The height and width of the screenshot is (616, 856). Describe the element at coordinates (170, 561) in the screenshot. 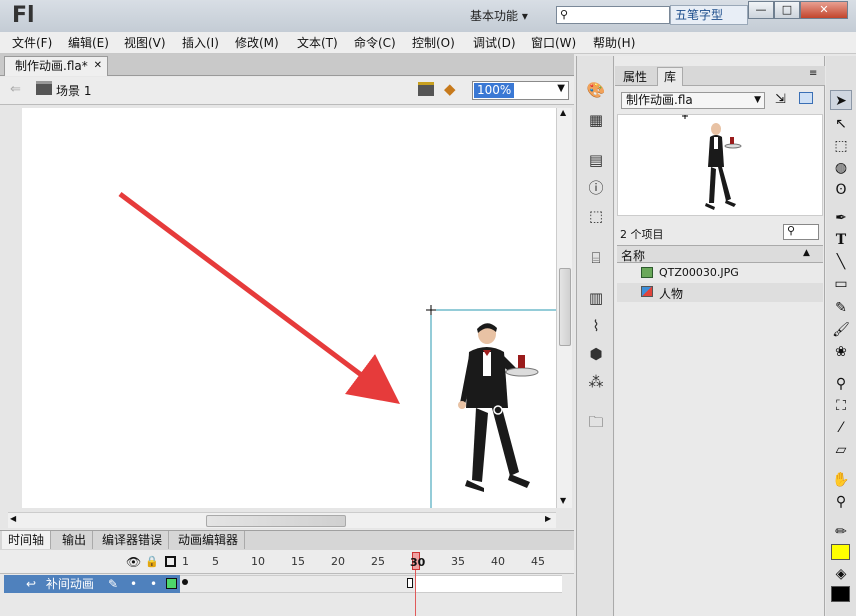

I see `outline-icon` at that location.